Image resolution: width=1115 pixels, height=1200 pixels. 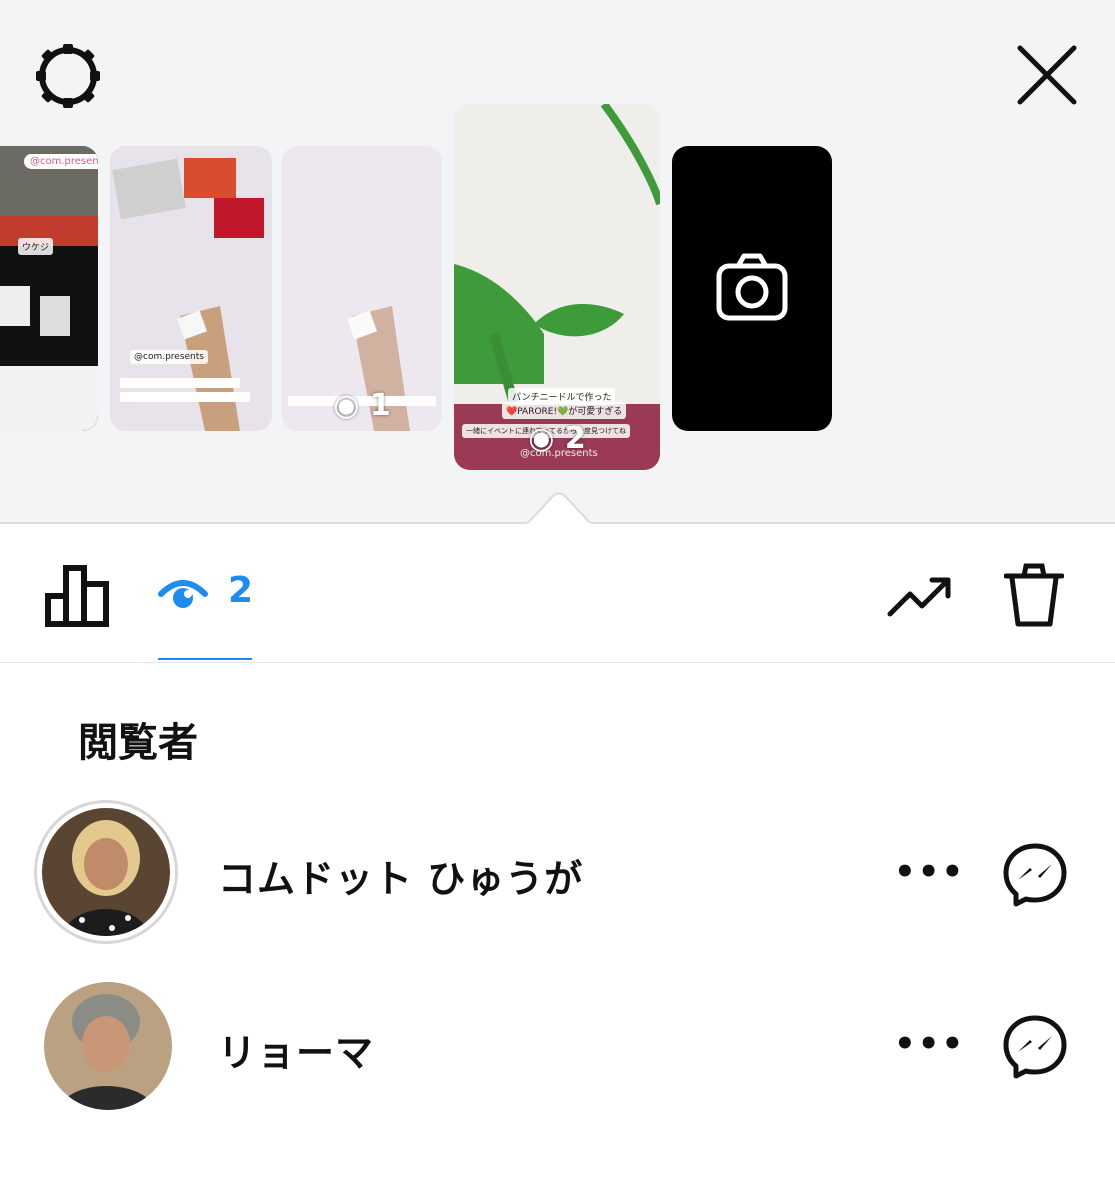 What do you see at coordinates (921, 597) in the screenshot?
I see `trending-up-icon` at bounding box center [921, 597].